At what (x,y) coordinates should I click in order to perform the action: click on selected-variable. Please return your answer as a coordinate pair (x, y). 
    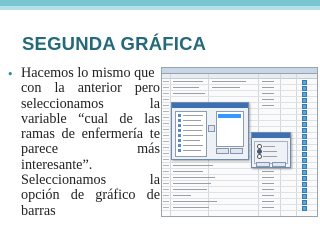
    Looking at the image, I should click on (229, 116).